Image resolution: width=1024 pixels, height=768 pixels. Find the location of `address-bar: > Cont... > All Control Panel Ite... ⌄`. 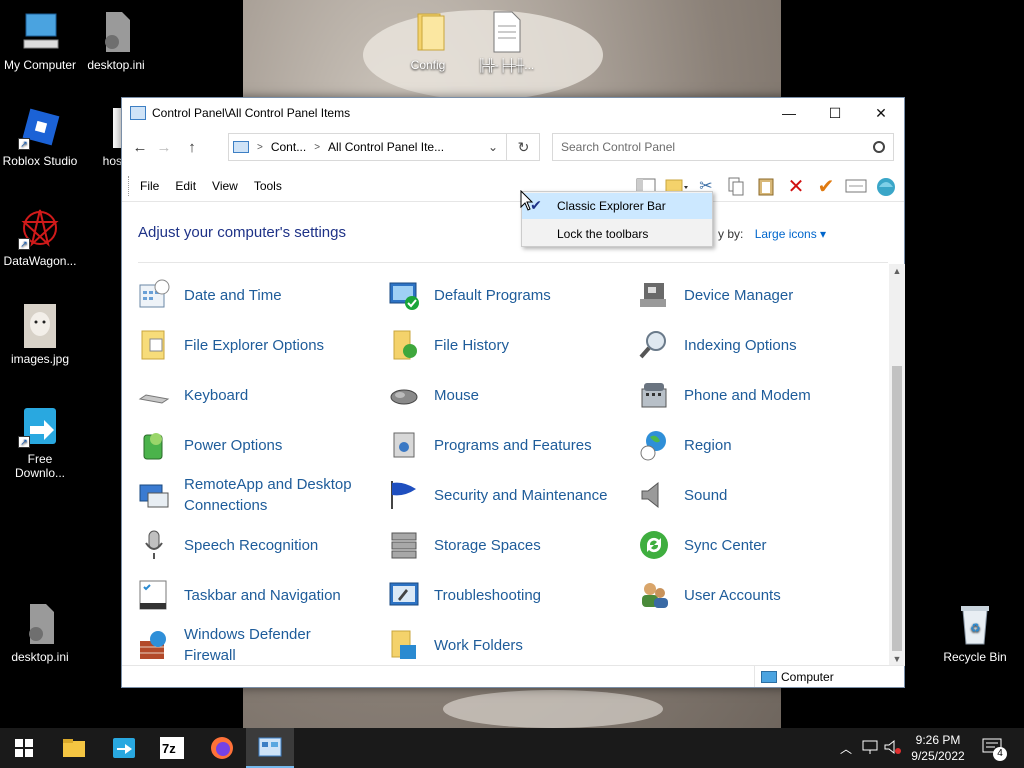

address-bar: > Cont... > All Control Panel Ite... ⌄ is located at coordinates (384, 147).